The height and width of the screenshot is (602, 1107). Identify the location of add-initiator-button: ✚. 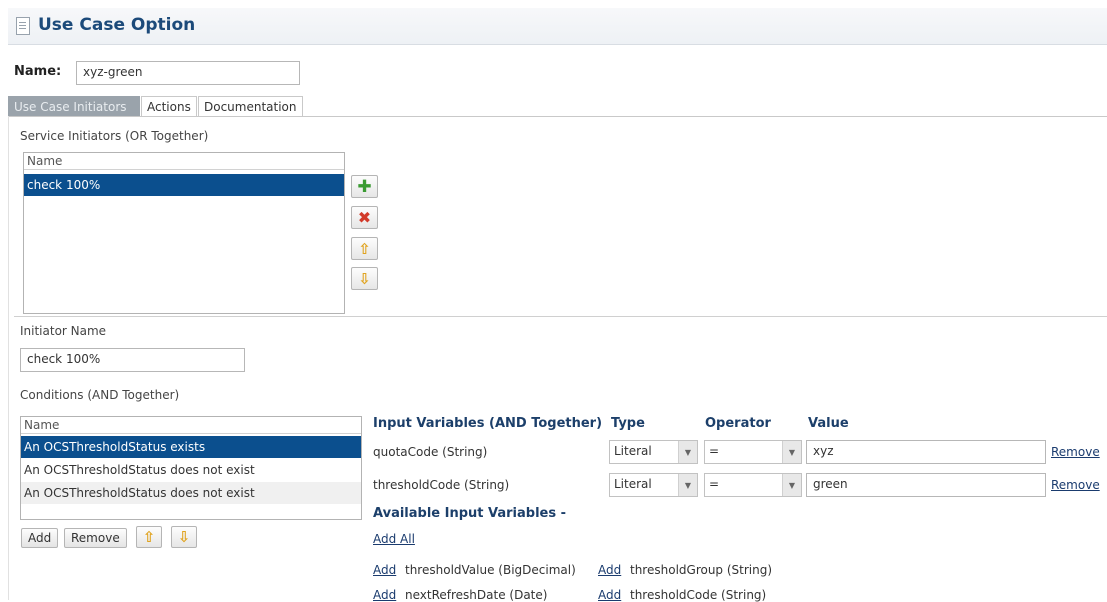
(364, 186).